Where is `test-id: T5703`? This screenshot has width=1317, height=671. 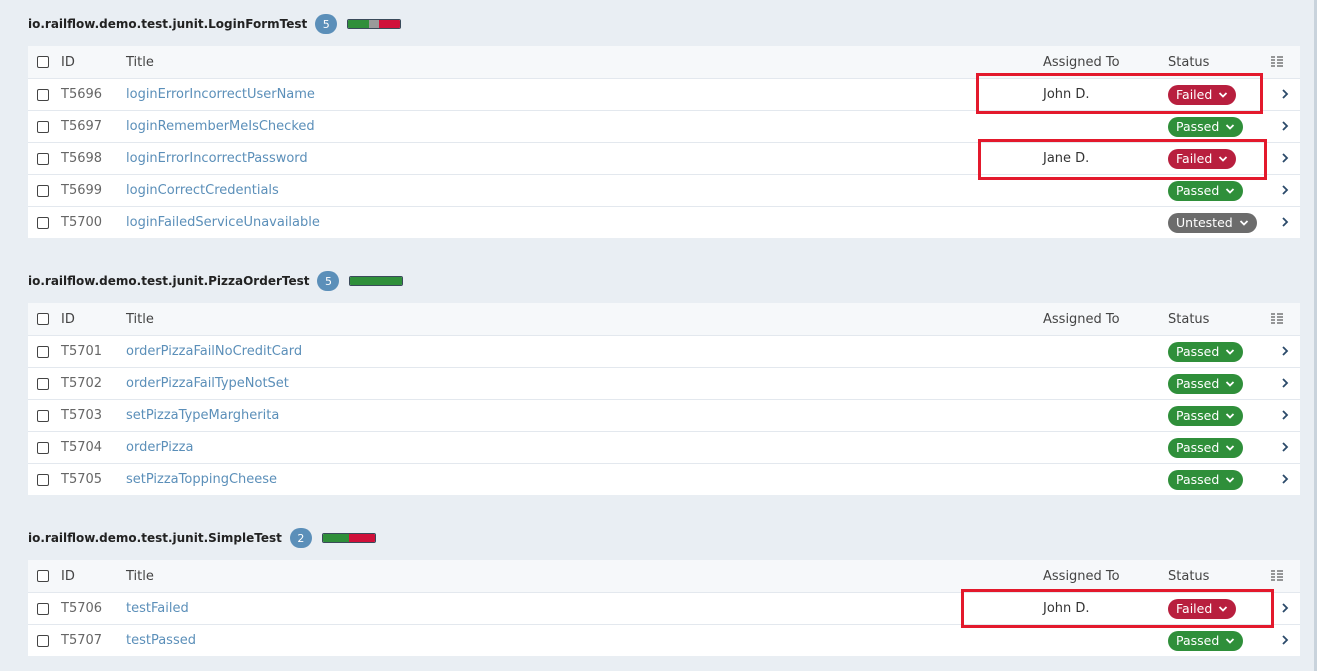 test-id: T5703 is located at coordinates (82, 415).